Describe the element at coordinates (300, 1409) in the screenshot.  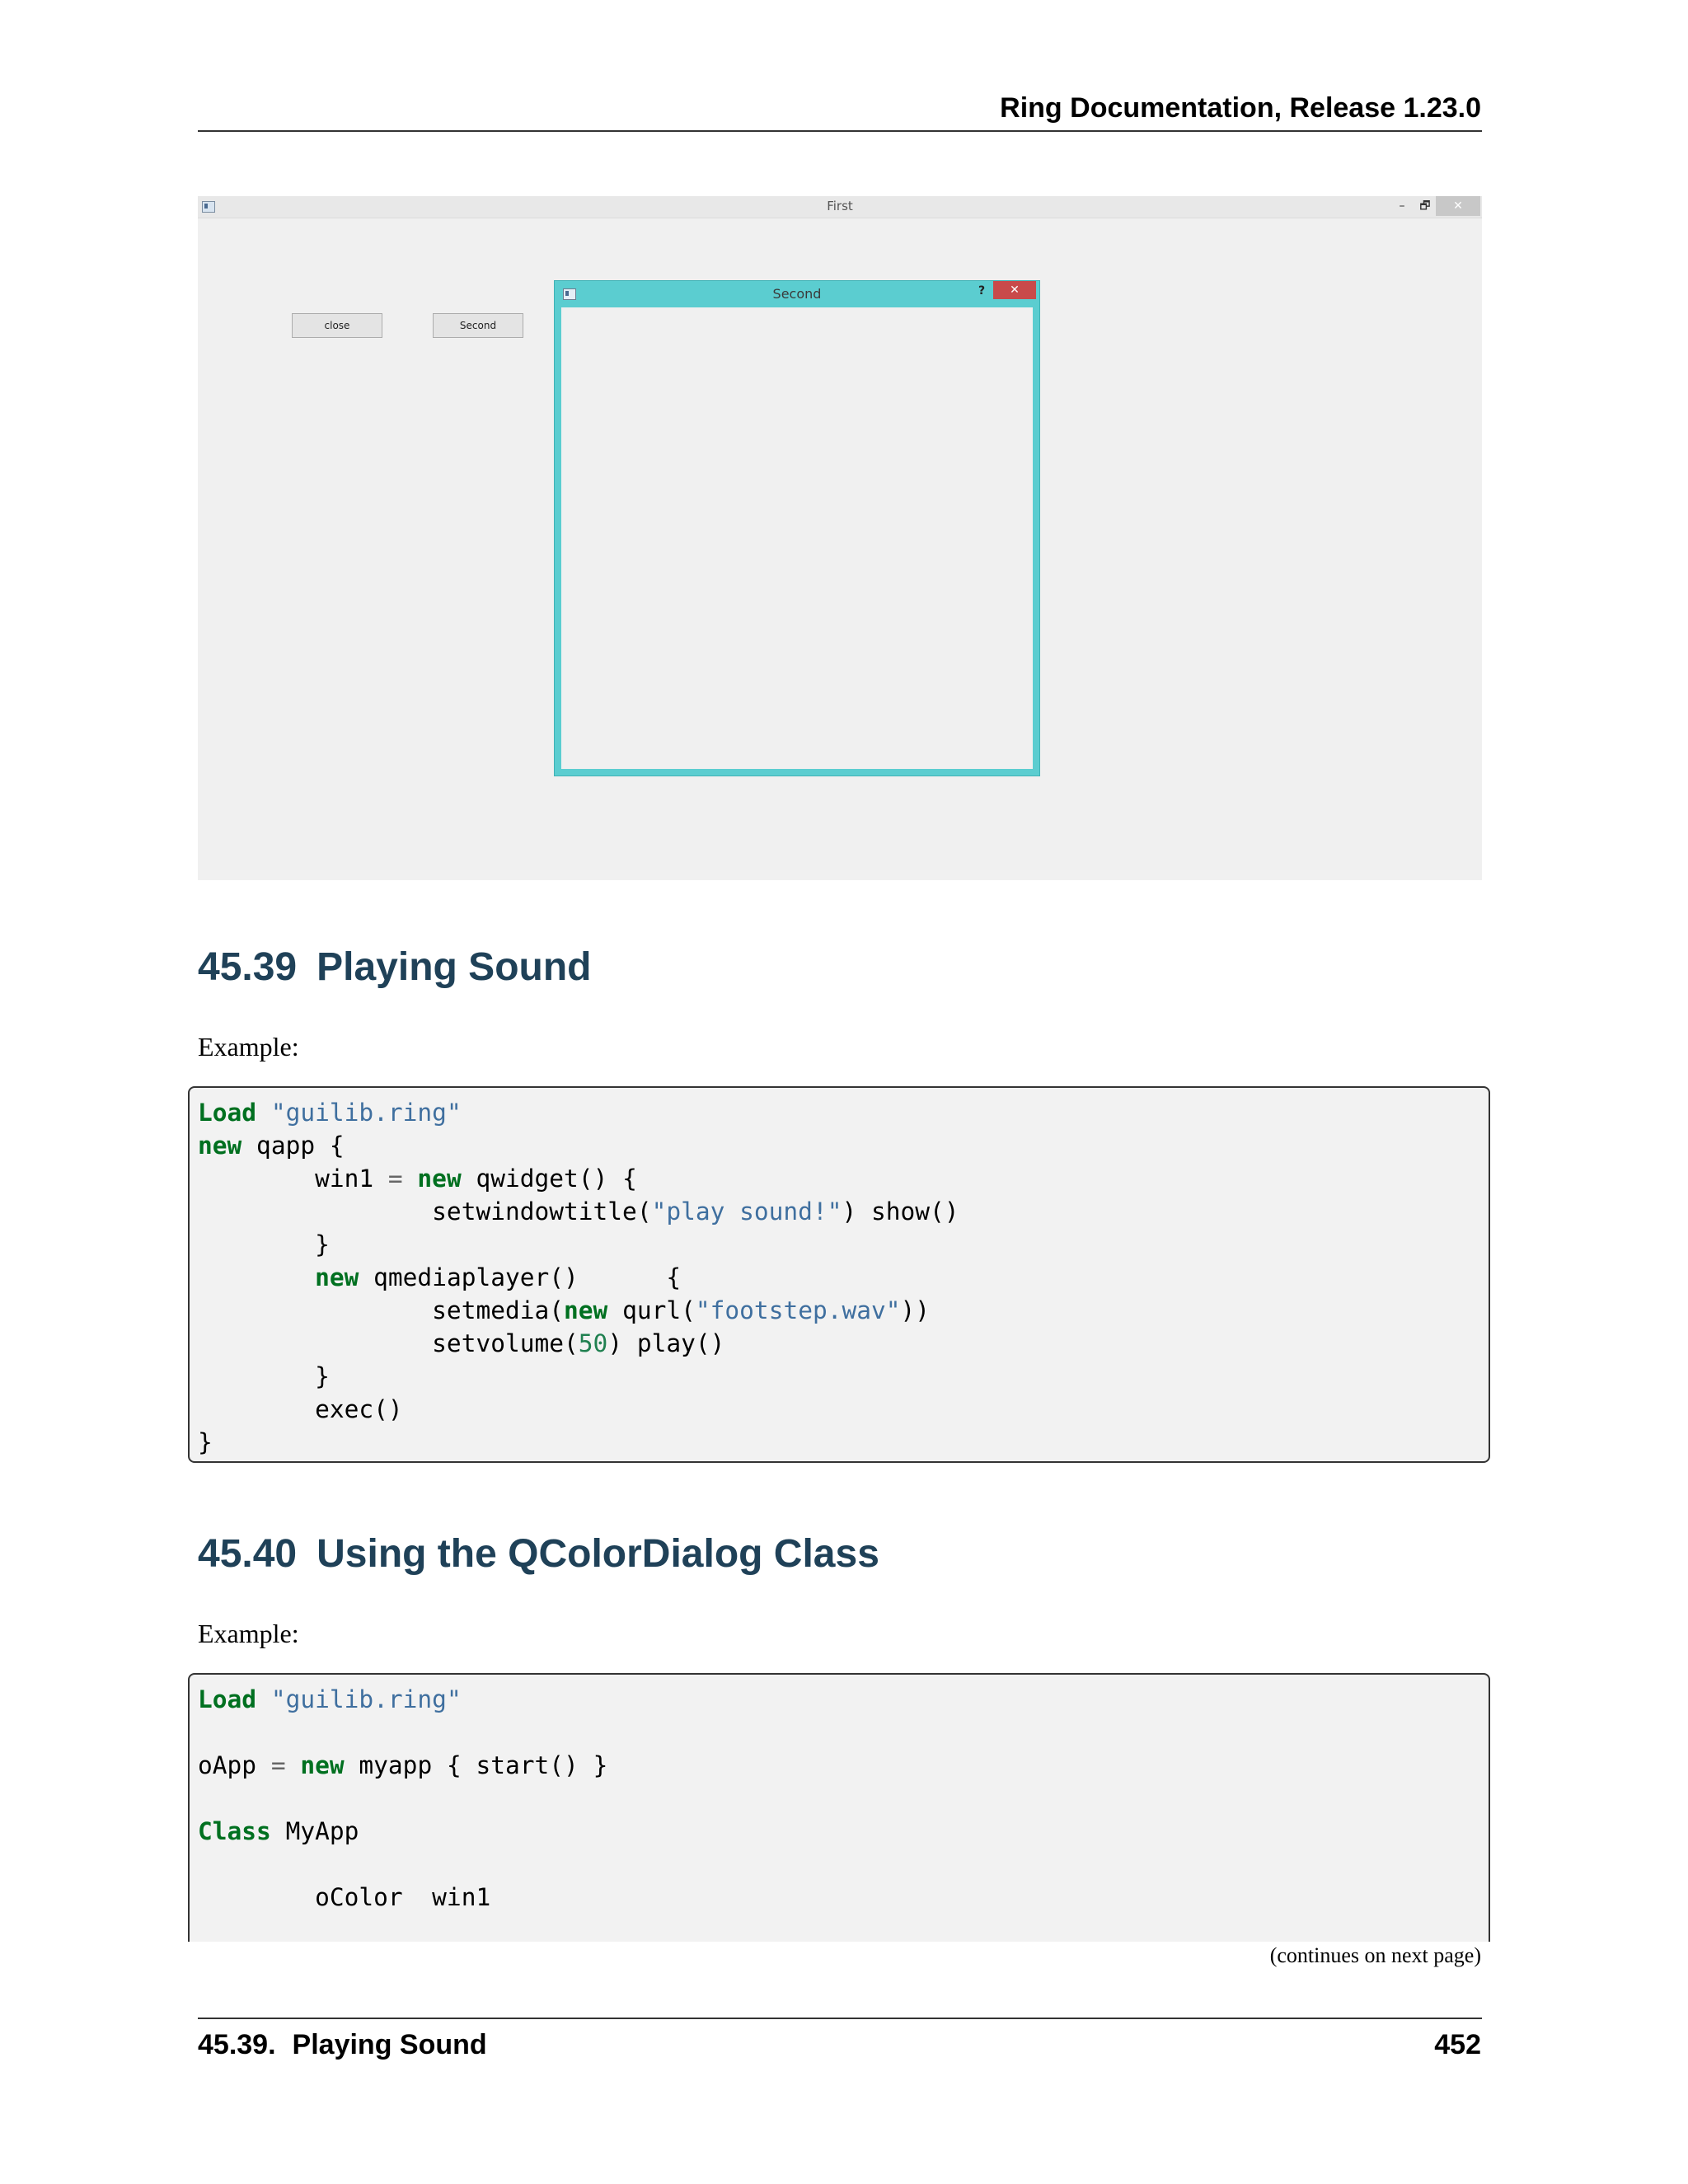
I see `code-token: exec()` at that location.